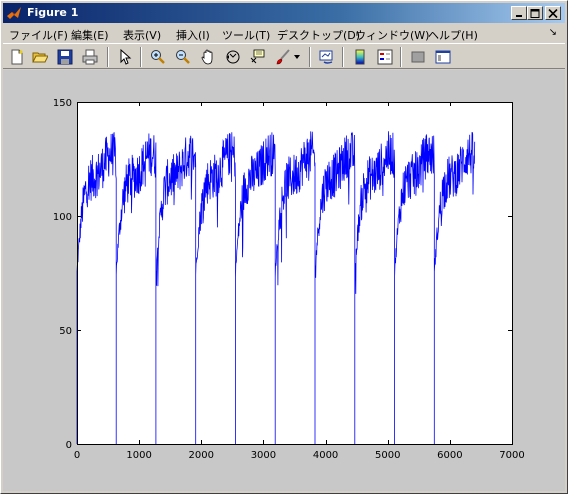 This screenshot has height=494, width=568. I want to click on x-tick-label: 0, so click(77, 455).